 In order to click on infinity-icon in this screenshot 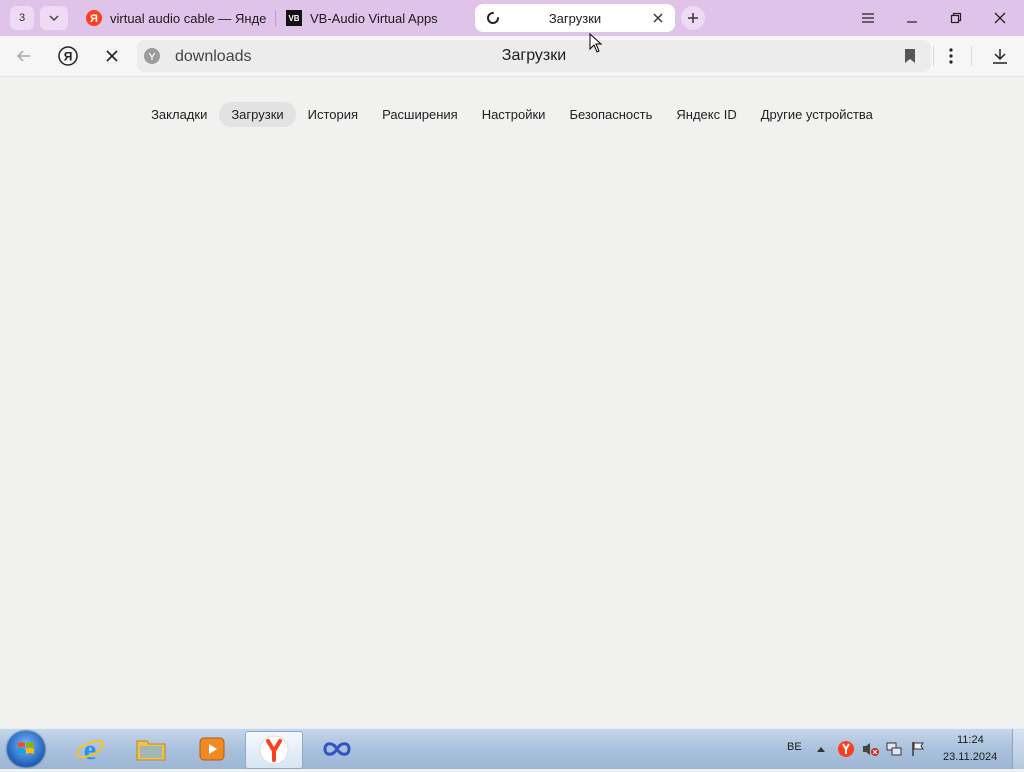, I will do `click(337, 749)`.